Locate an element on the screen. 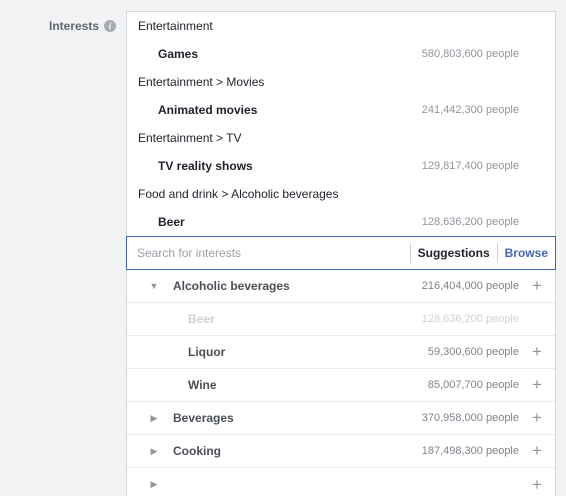  selected-category-path: Entertainment > Movies is located at coordinates (201, 82).